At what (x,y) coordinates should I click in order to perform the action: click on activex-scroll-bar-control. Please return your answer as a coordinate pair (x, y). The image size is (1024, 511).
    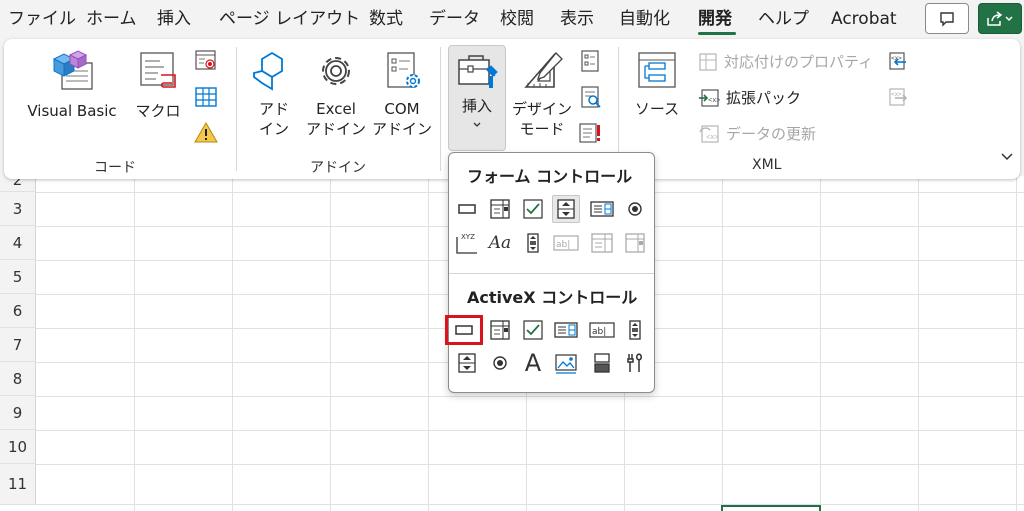
    Looking at the image, I should click on (635, 330).